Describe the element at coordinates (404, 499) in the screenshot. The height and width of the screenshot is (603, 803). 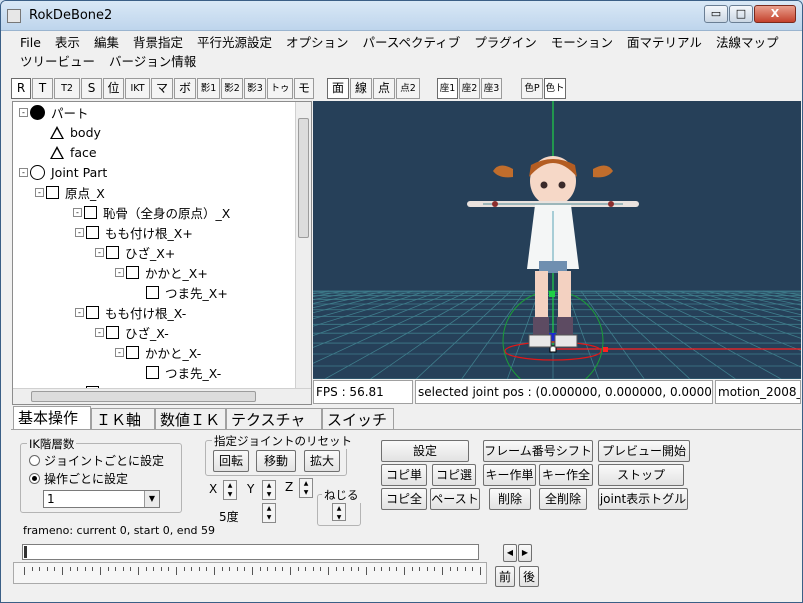
I see `copy-all-button: コピ全` at that location.